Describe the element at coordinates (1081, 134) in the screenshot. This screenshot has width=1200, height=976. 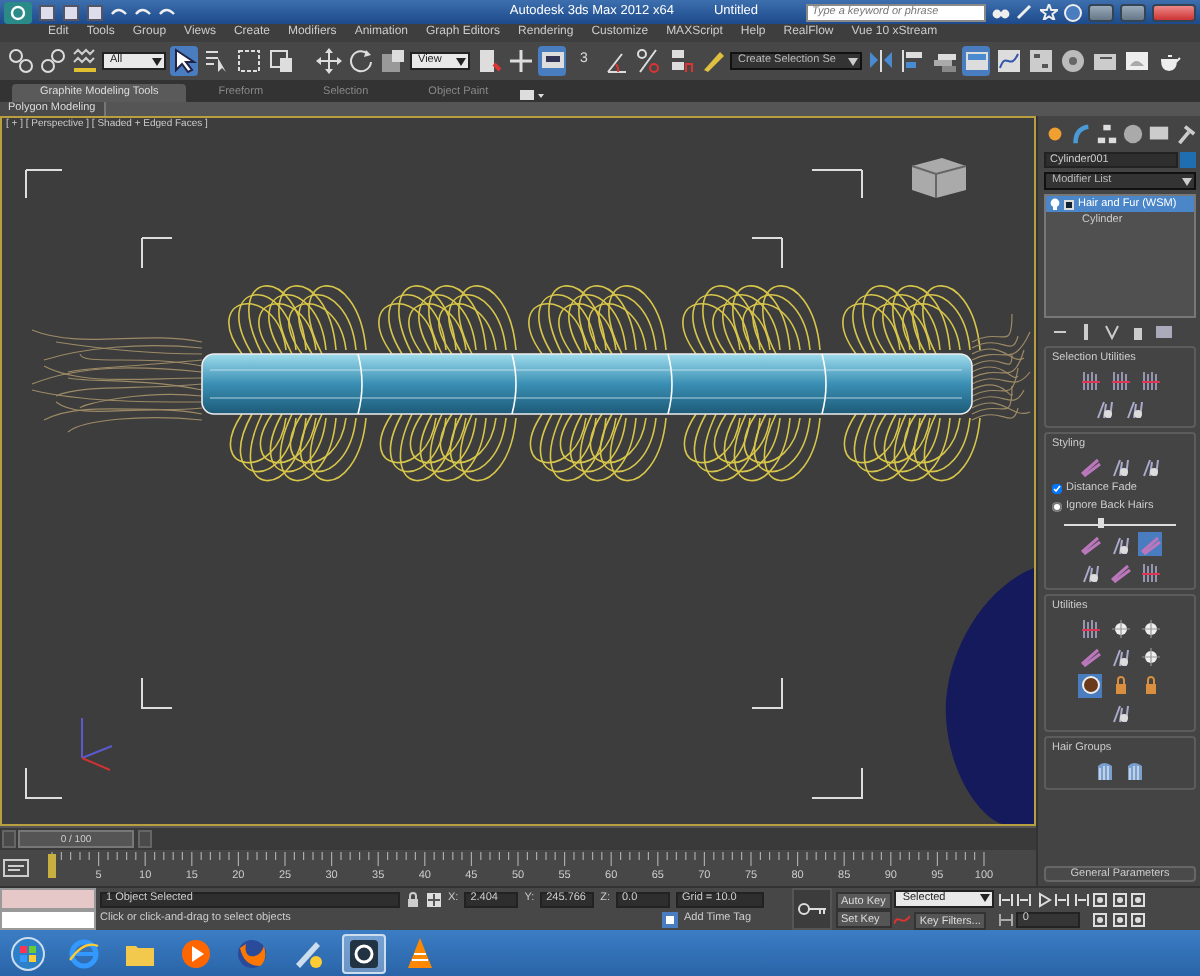
I see `modify-bend-icon` at that location.